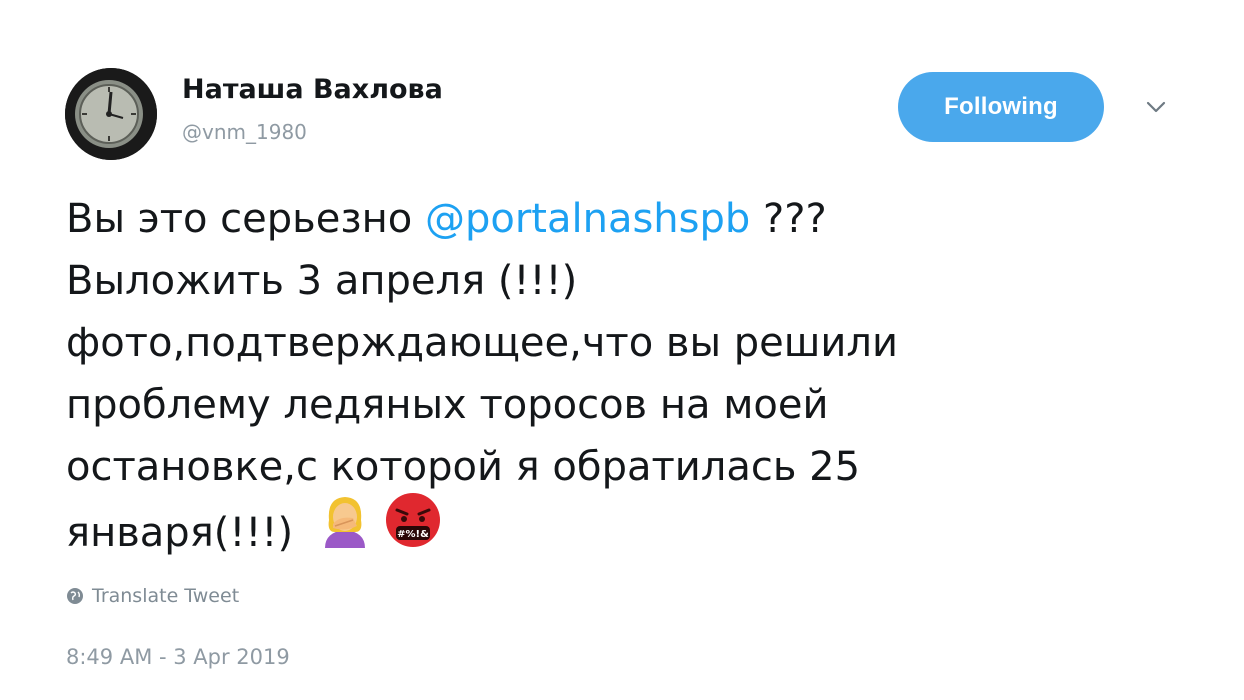  I want to click on tweet-line: остановке,с которой я обратилась 25, so click(463, 467).